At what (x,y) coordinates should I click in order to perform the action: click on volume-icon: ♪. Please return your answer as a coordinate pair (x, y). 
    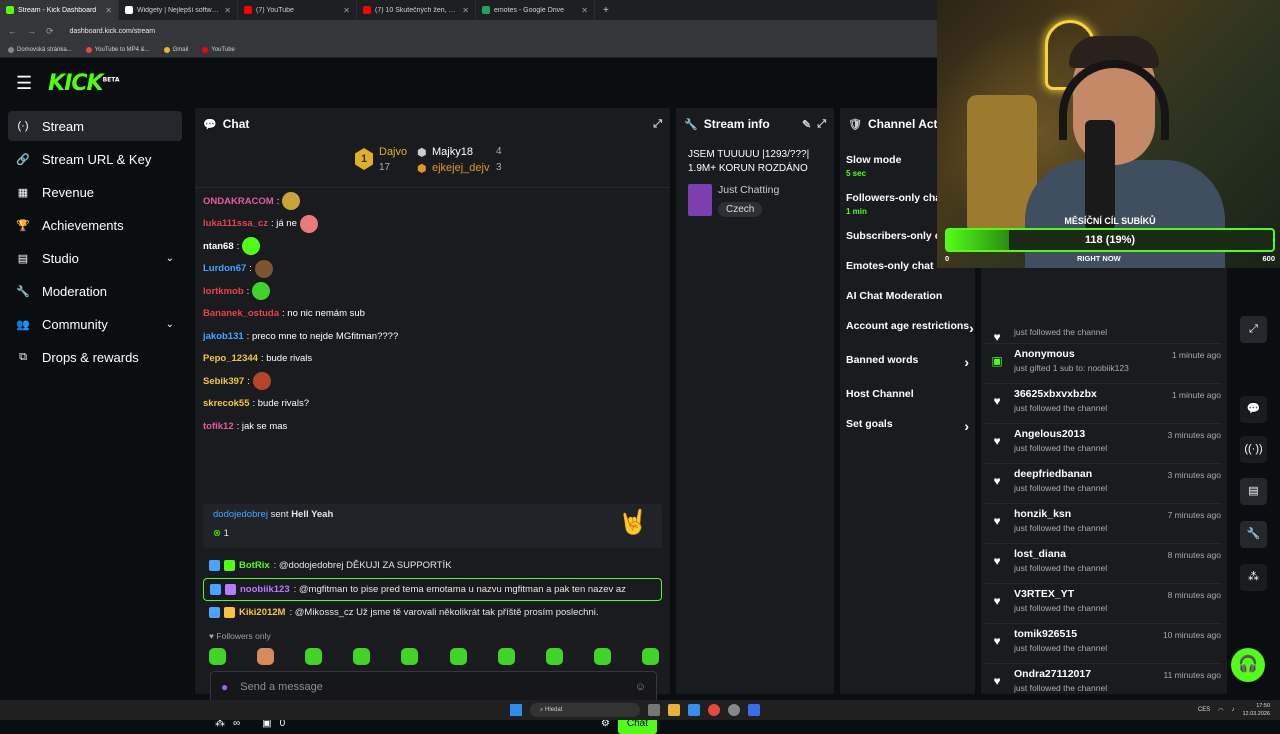
    Looking at the image, I should click on (1232, 710).